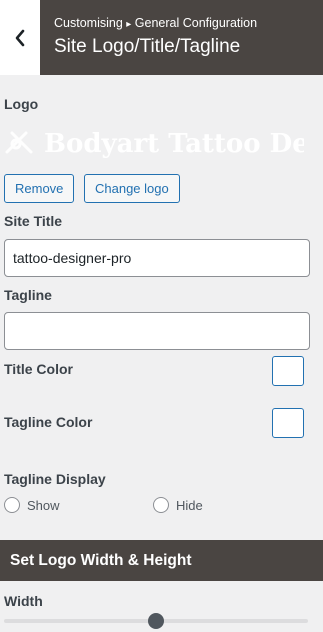  Describe the element at coordinates (23, 601) in the screenshot. I see `width-label: Width` at that location.